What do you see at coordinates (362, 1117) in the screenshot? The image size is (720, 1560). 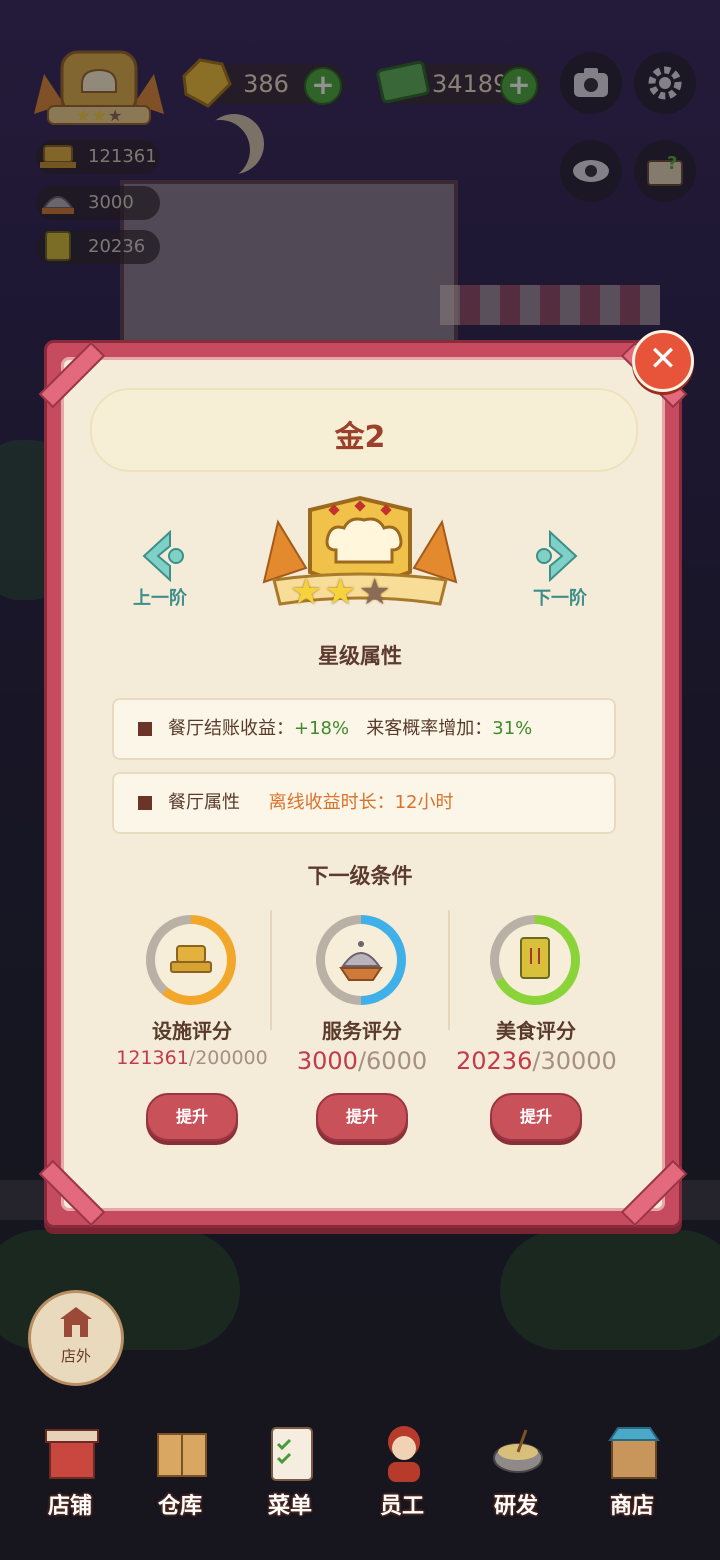 I see `upgrade-service-button: 提升` at bounding box center [362, 1117].